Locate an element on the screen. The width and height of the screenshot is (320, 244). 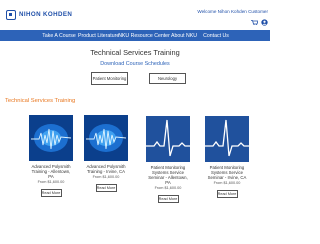
logo: NIHON KOHDEN is located at coordinates (39, 15).